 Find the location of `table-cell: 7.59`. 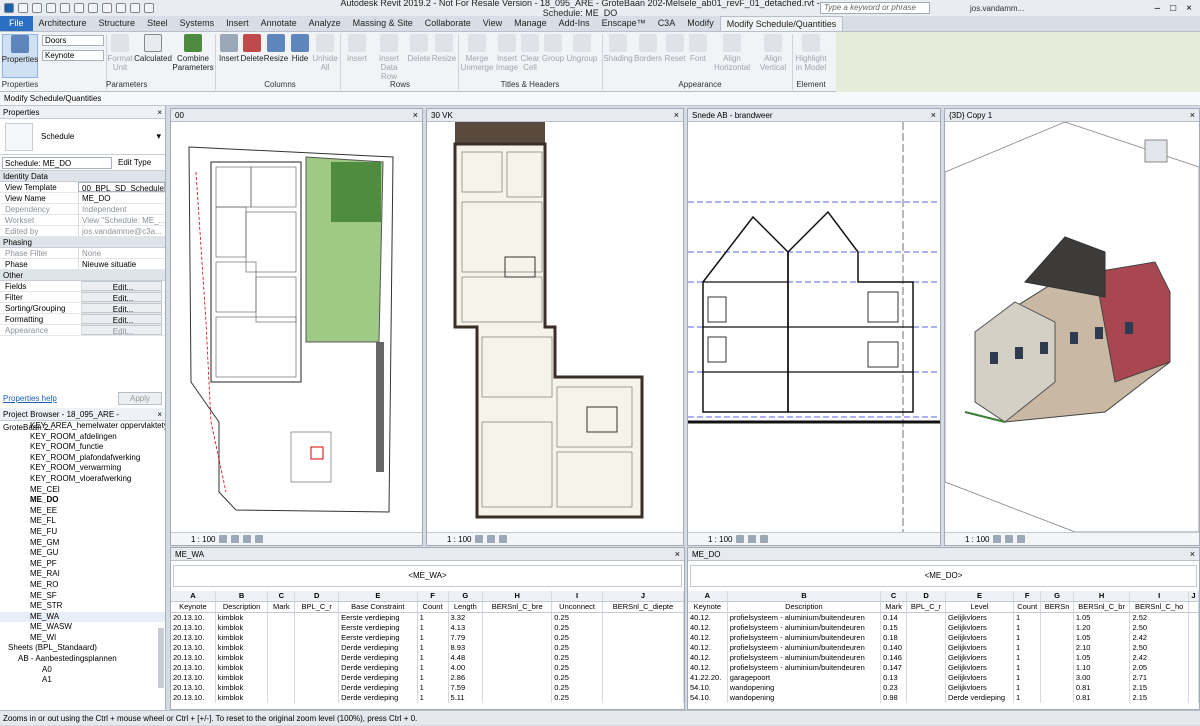

table-cell: 7.59 is located at coordinates (466, 688).